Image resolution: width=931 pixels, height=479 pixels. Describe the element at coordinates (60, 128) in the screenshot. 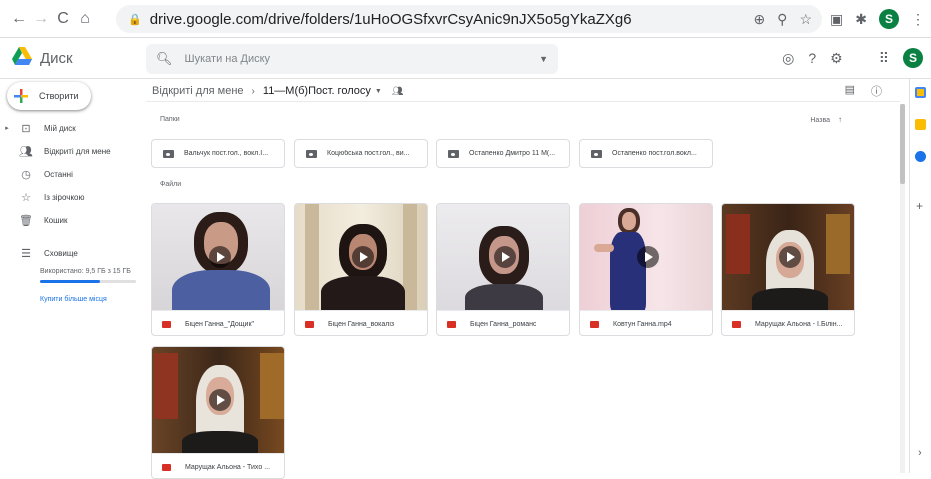

I see `sidebar-item-label: Мій диск` at that location.